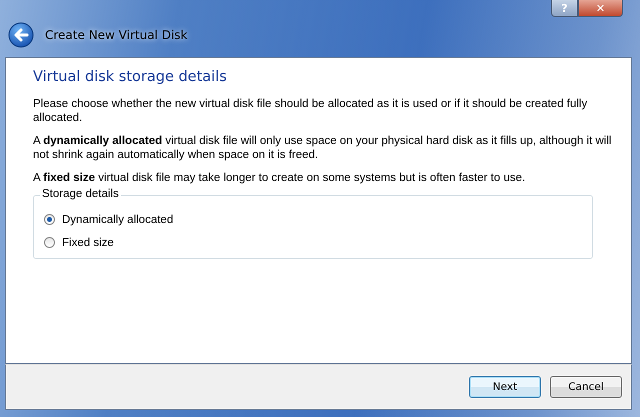 The height and width of the screenshot is (417, 640). What do you see at coordinates (80, 194) in the screenshot?
I see `group-title: Storage details` at bounding box center [80, 194].